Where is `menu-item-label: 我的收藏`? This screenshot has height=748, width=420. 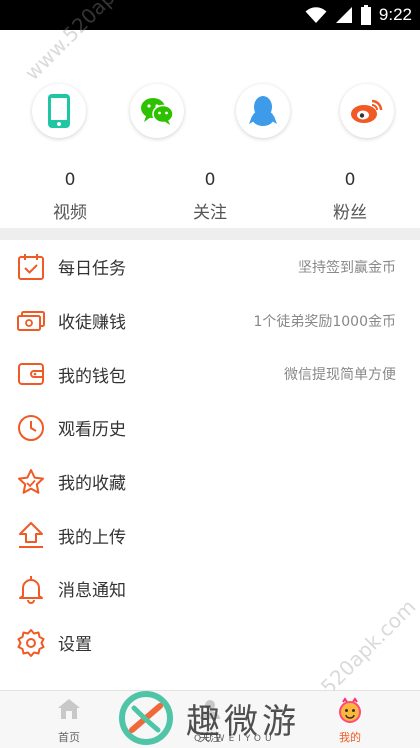
menu-item-label: 我的收藏 is located at coordinates (92, 484).